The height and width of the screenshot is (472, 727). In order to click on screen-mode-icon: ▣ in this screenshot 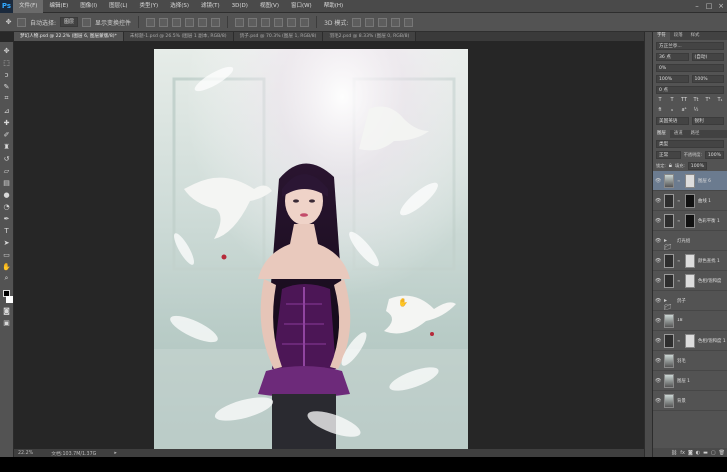, I will do `click(6, 322)`.